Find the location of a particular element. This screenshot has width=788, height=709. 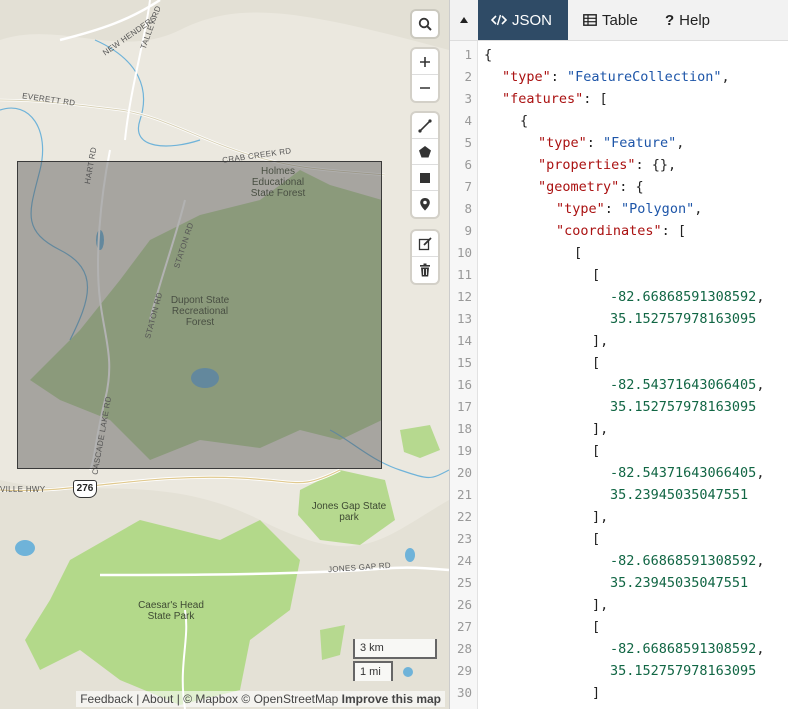

line-number: 30 is located at coordinates (464, 692).